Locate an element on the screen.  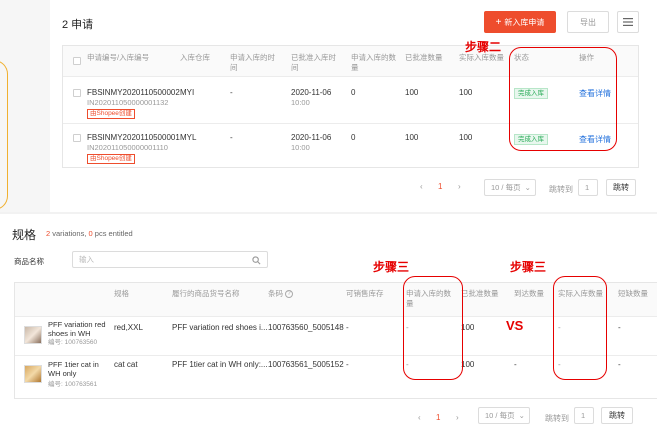
vs-annotation: VS is located at coordinates (515, 325).